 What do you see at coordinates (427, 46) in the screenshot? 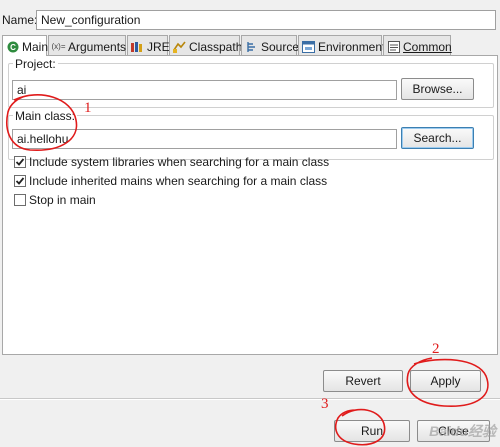
I see `tab-label: Common` at bounding box center [427, 46].